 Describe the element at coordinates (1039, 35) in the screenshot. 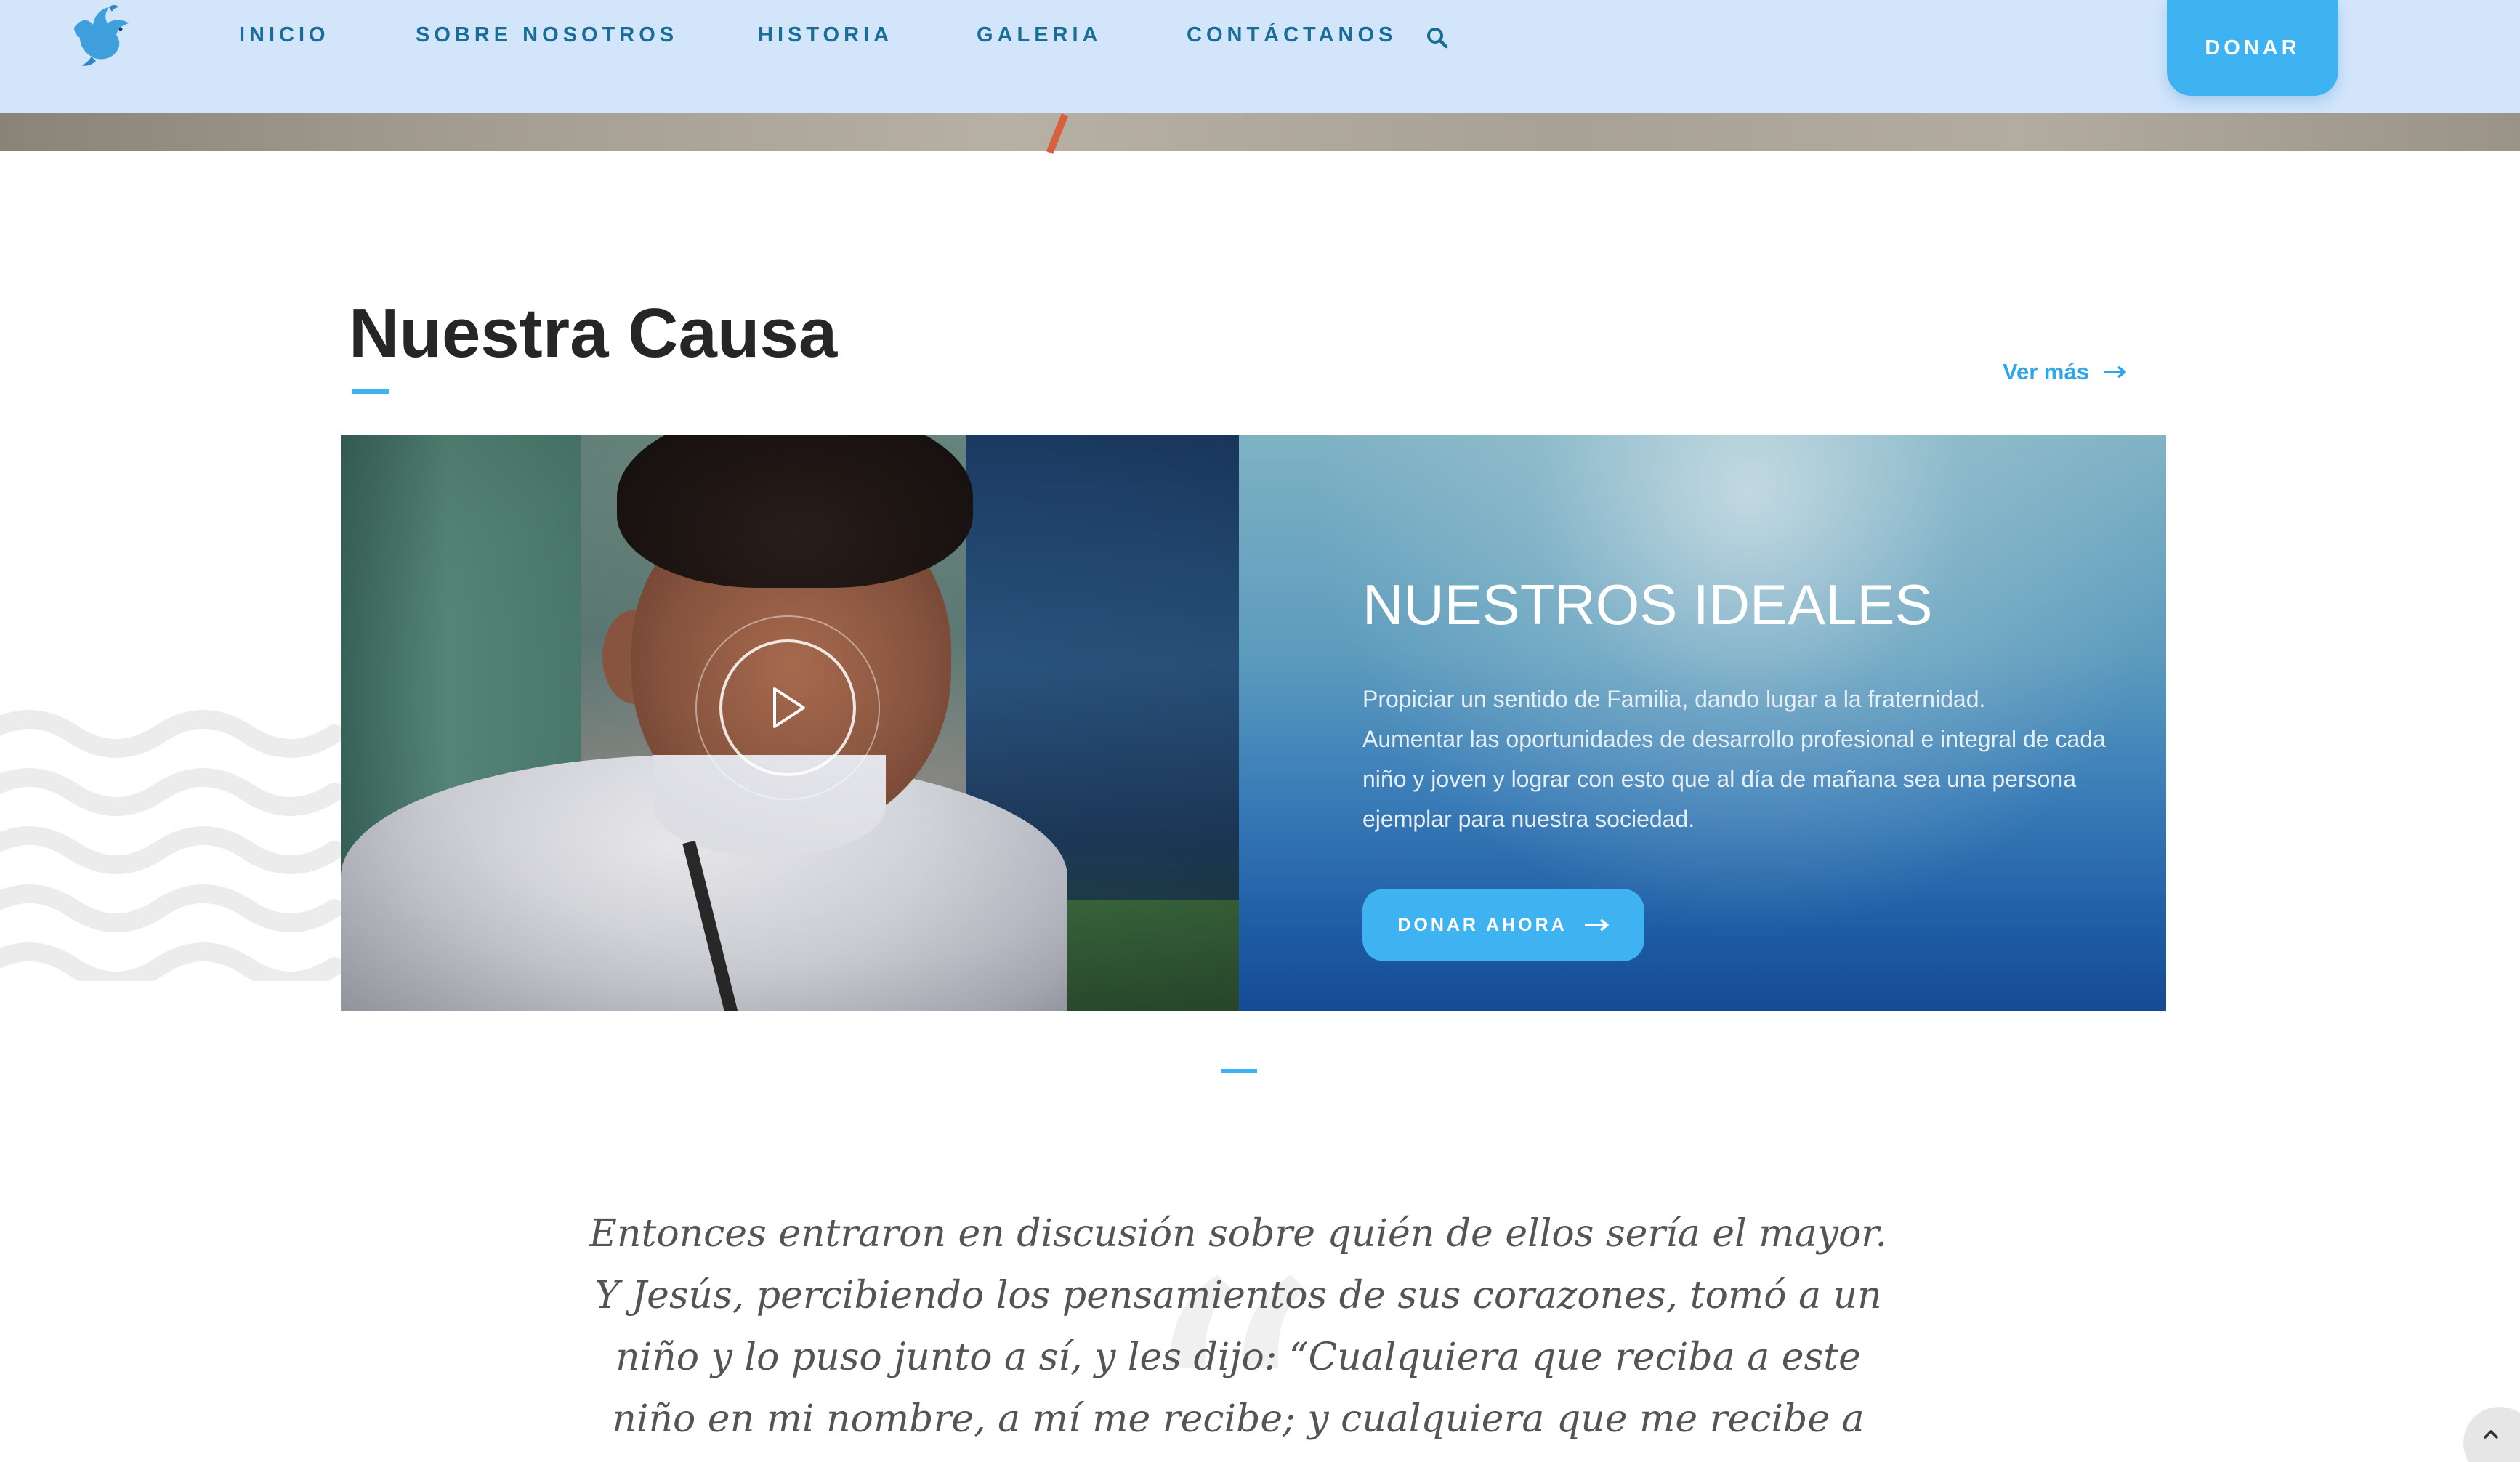

I see `nav-item-galeria: GALERIA` at that location.